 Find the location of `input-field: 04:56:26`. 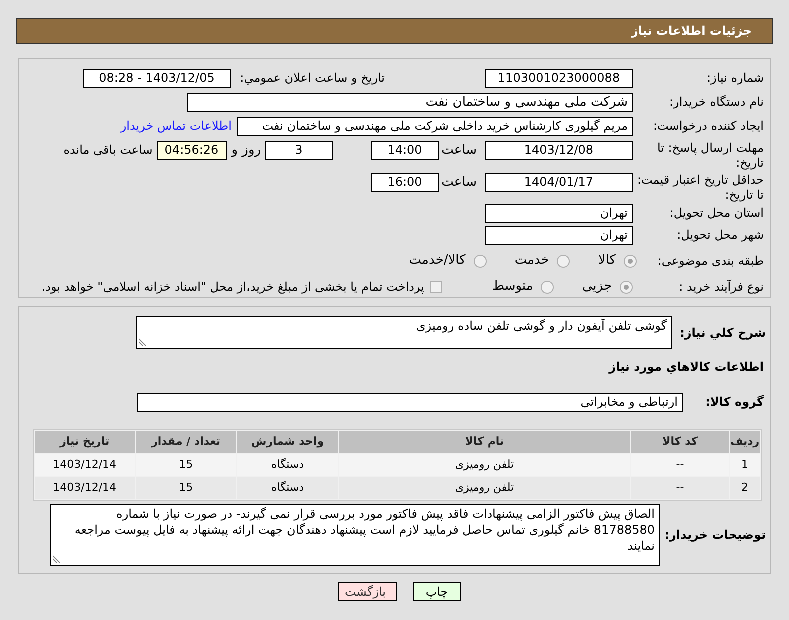

input-field: 04:56:26 is located at coordinates (191, 150).